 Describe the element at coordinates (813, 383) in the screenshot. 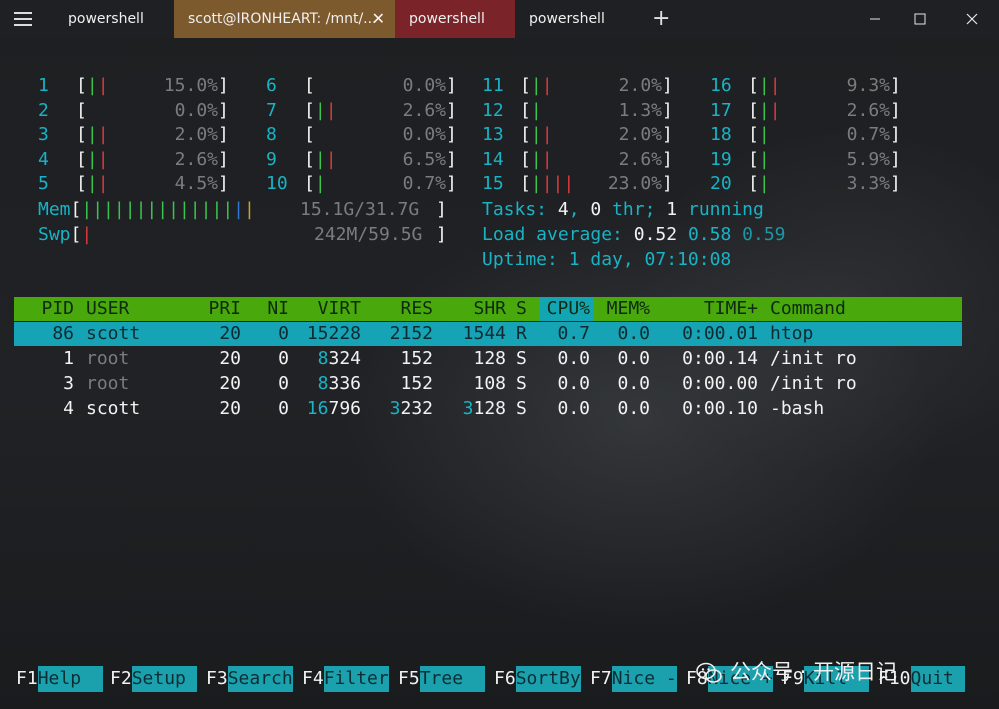

I see `cell-cmd: /init ro` at that location.